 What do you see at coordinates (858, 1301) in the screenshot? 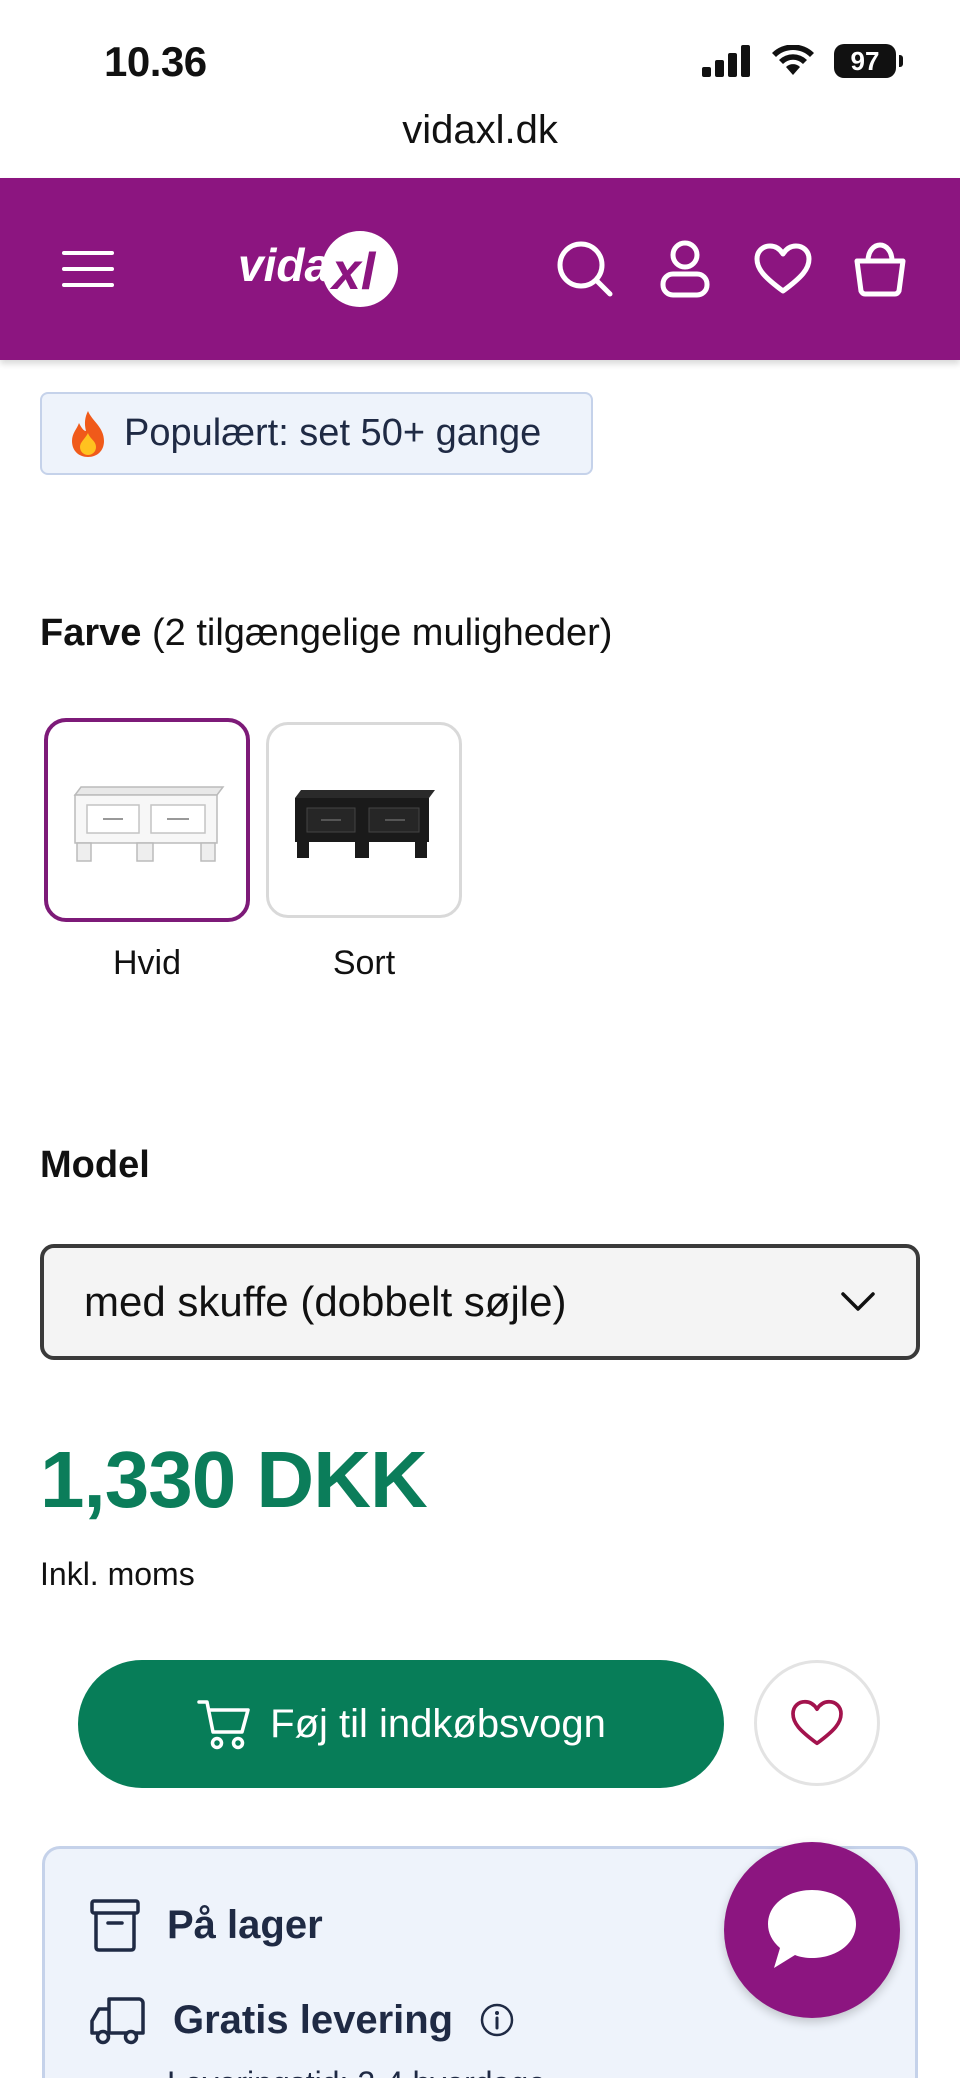
I see `chevron-down-icon` at bounding box center [858, 1301].